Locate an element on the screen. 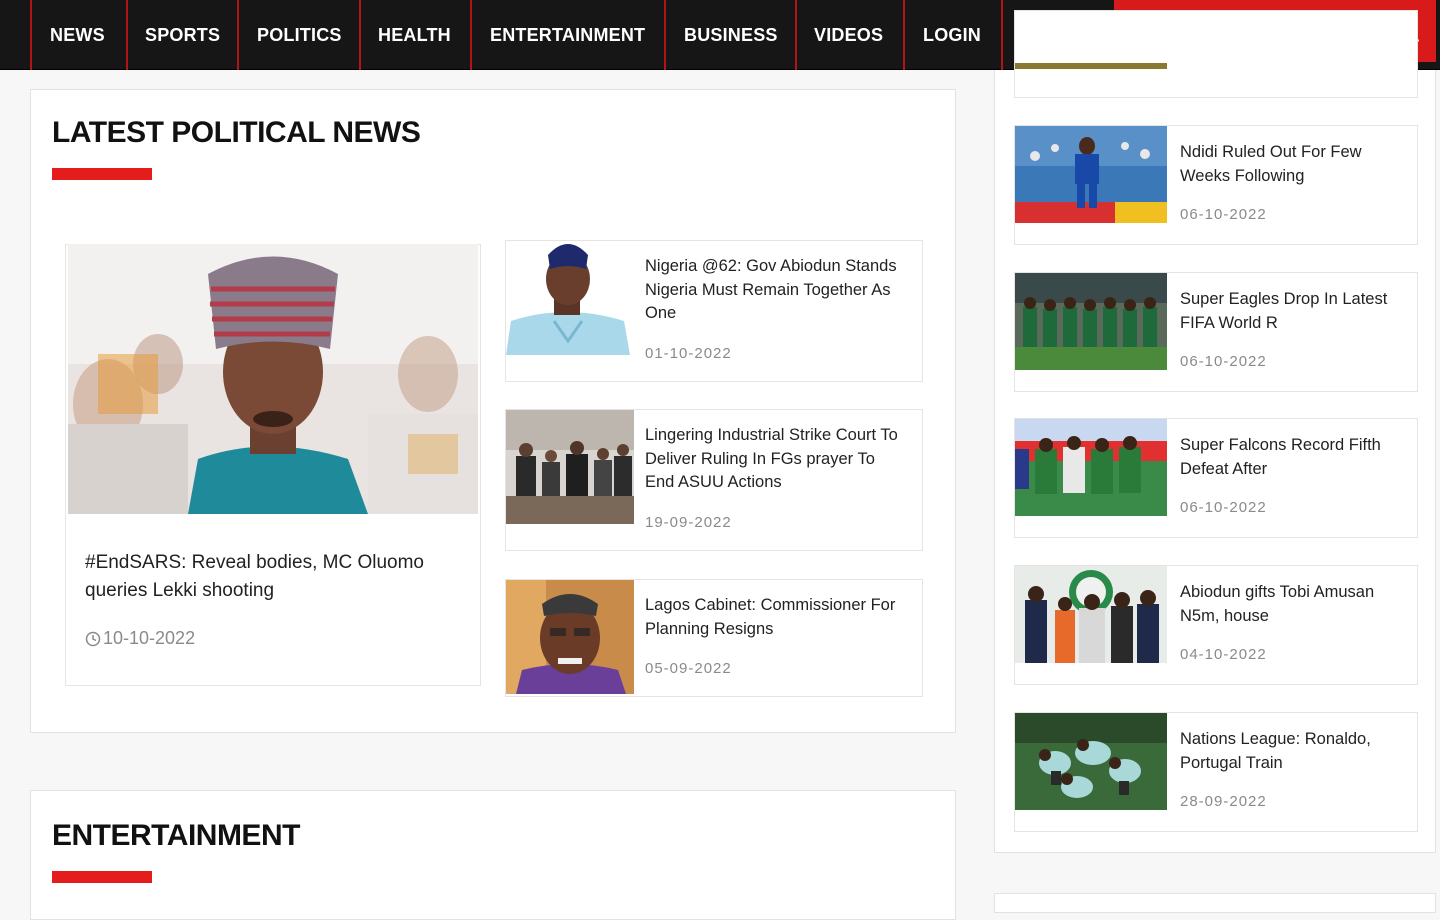  nav-item-login: LOGIN is located at coordinates (953, 35).